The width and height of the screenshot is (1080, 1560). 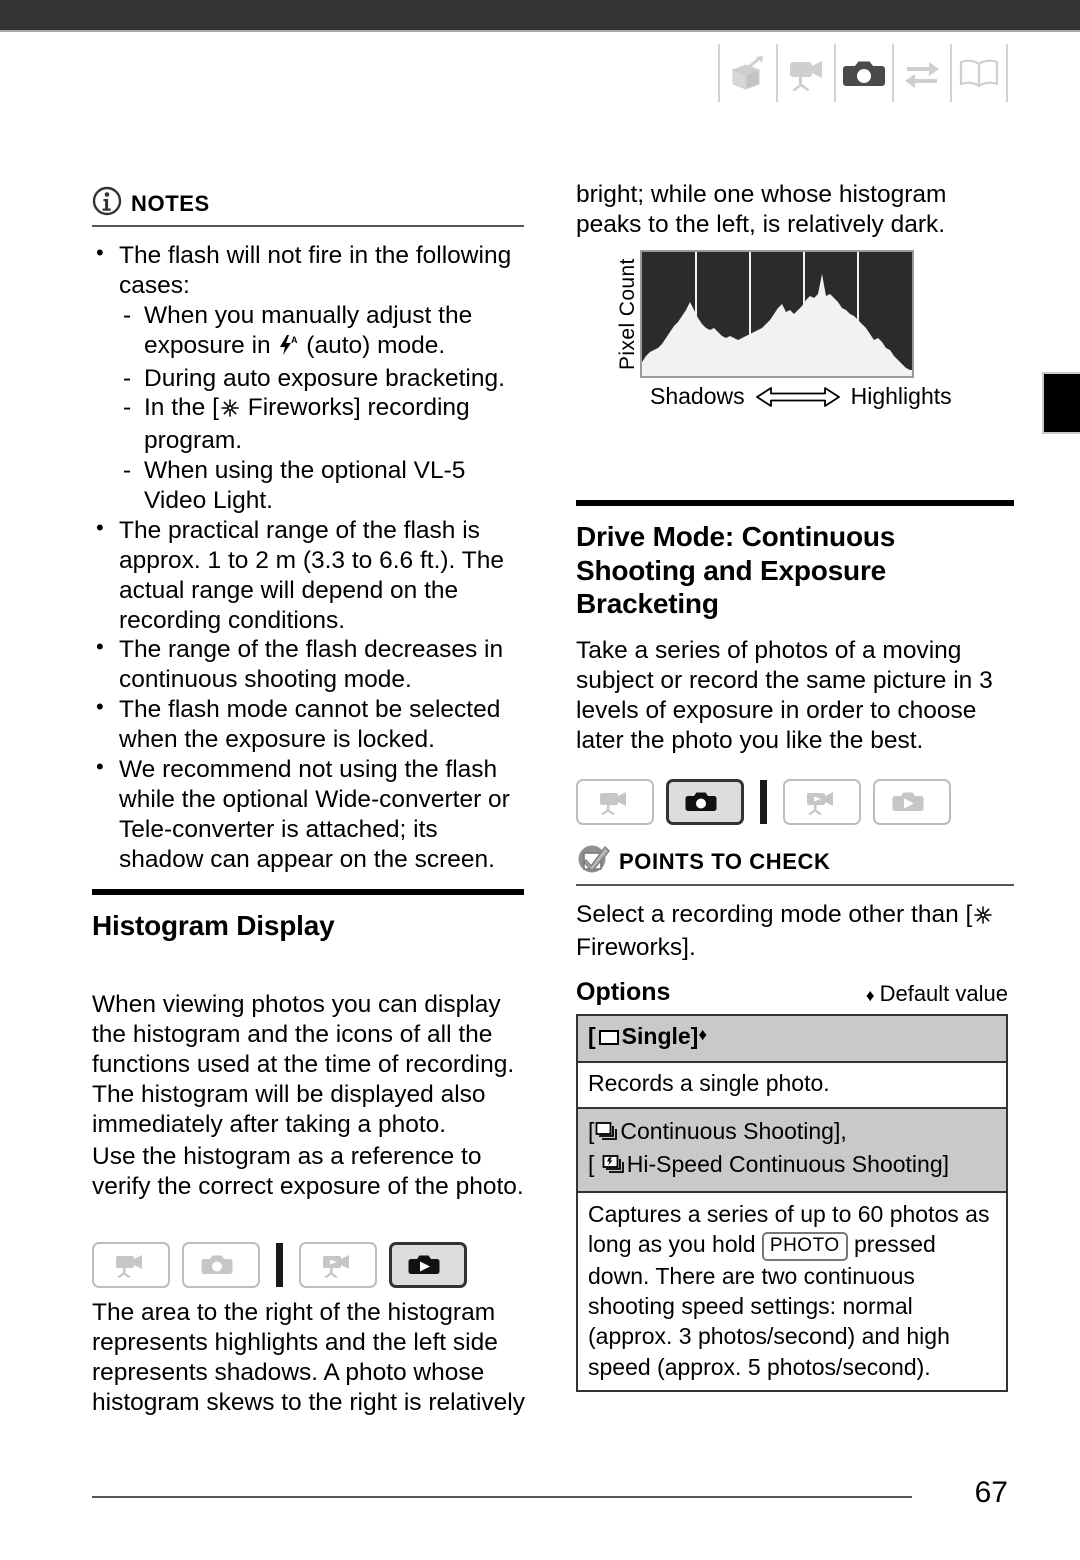 I want to click on options-header-row: Options ♦ Default value, so click(x=792, y=992).